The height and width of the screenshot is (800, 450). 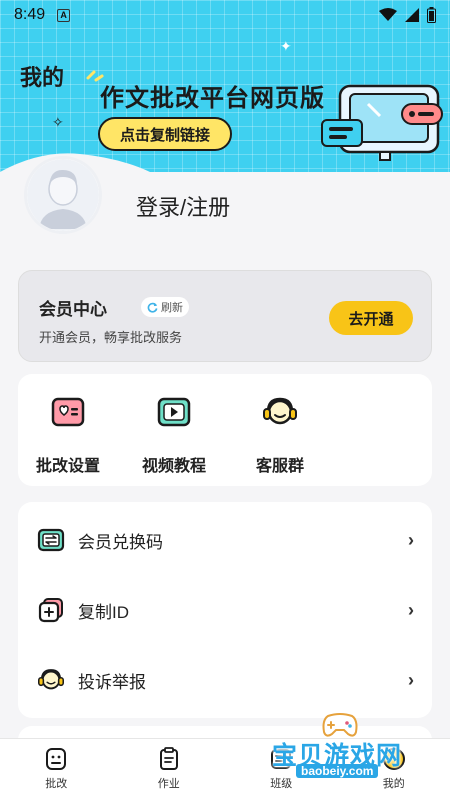 I want to click on refresh-label: 刷新, so click(x=172, y=308).